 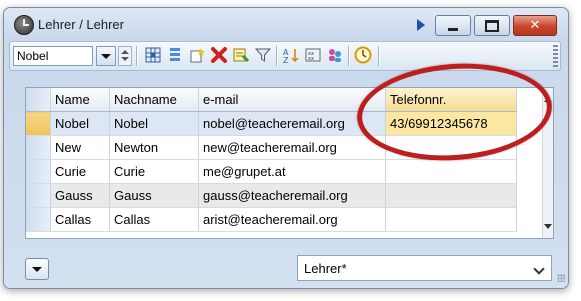 I want to click on new-record-icon, so click(x=197, y=55).